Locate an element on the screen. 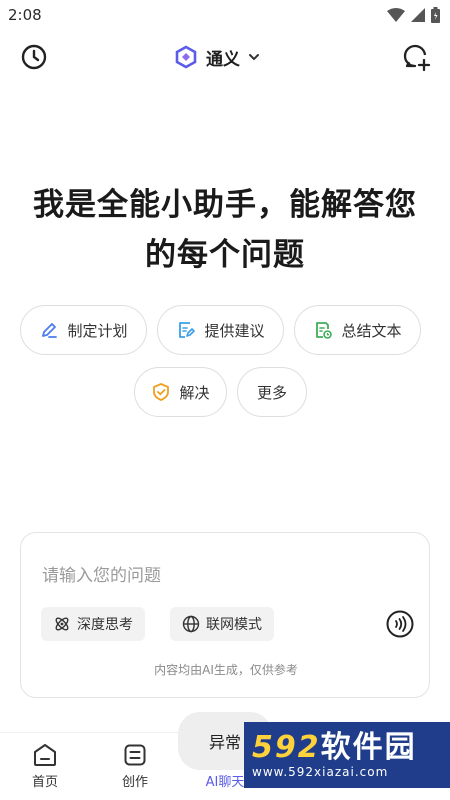 Image resolution: width=450 pixels, height=800 pixels. model-selector: 通义 is located at coordinates (217, 57).